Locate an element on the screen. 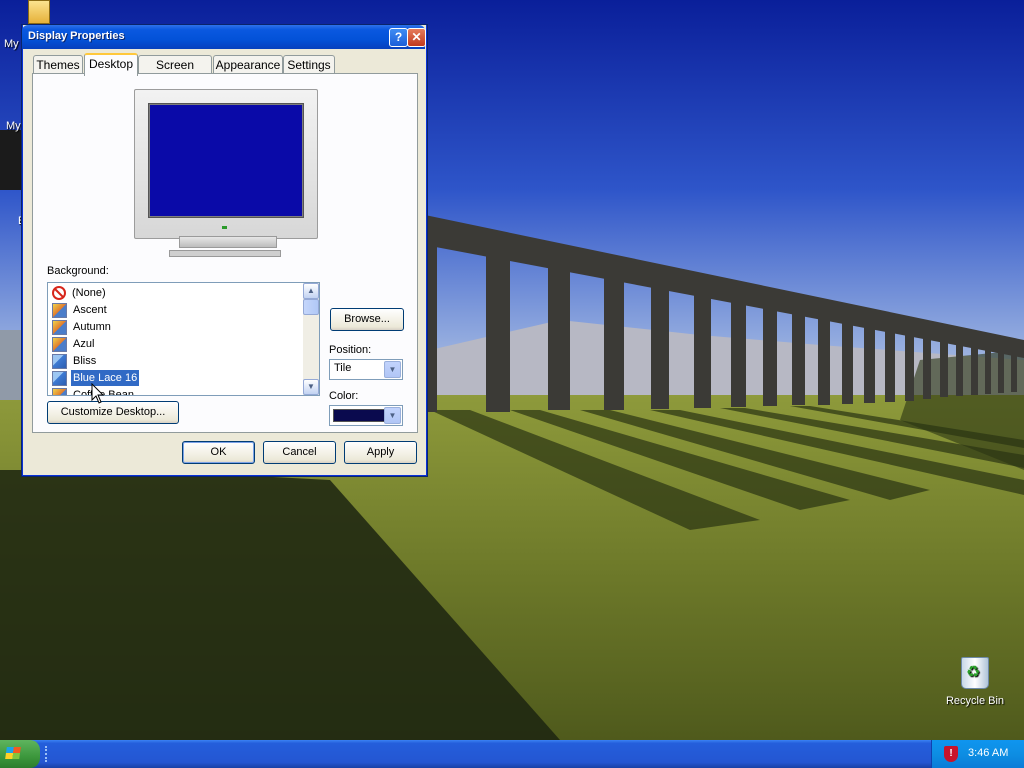 The image size is (1024, 768). tab-settings: Settings is located at coordinates (309, 64).